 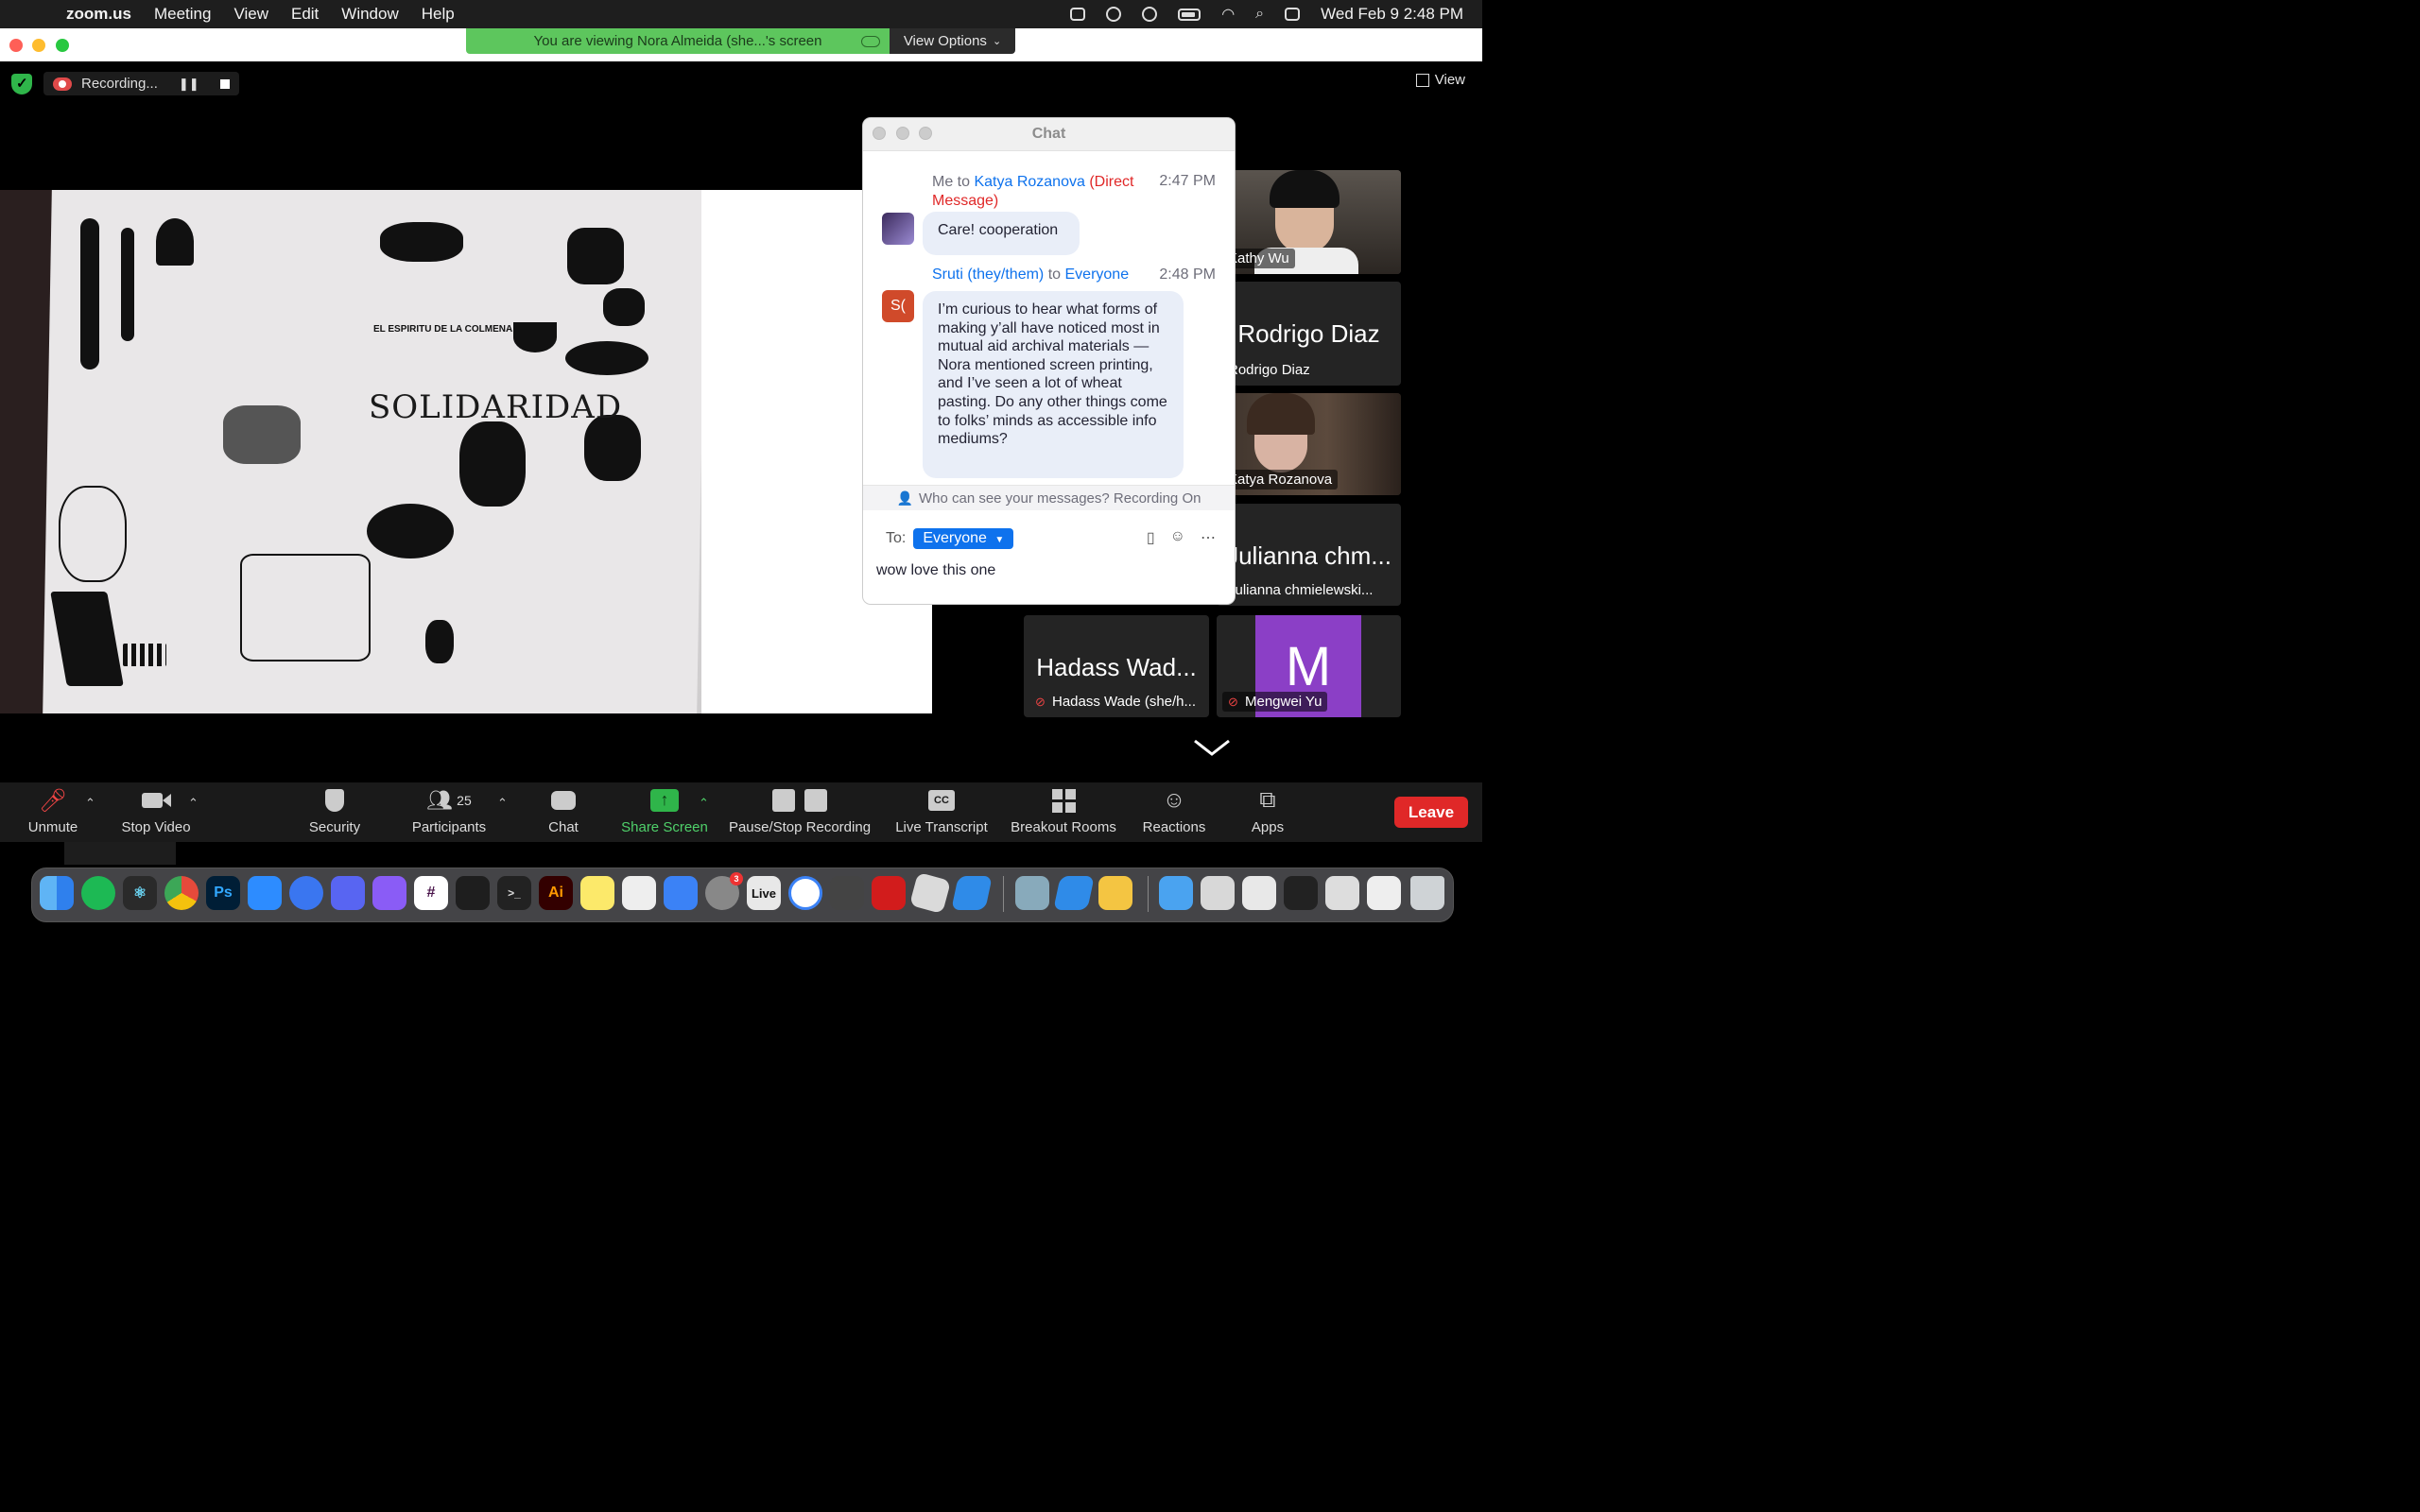 I want to click on encryption-shield-icon, so click(x=22, y=83).